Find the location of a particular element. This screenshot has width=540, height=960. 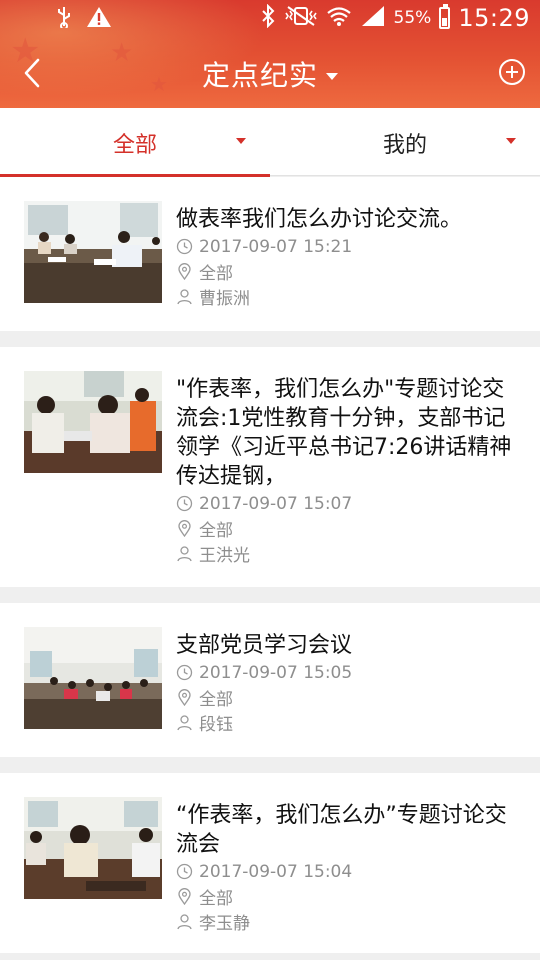

item-datetime: 2017-09-07 15:04 is located at coordinates (349, 871).